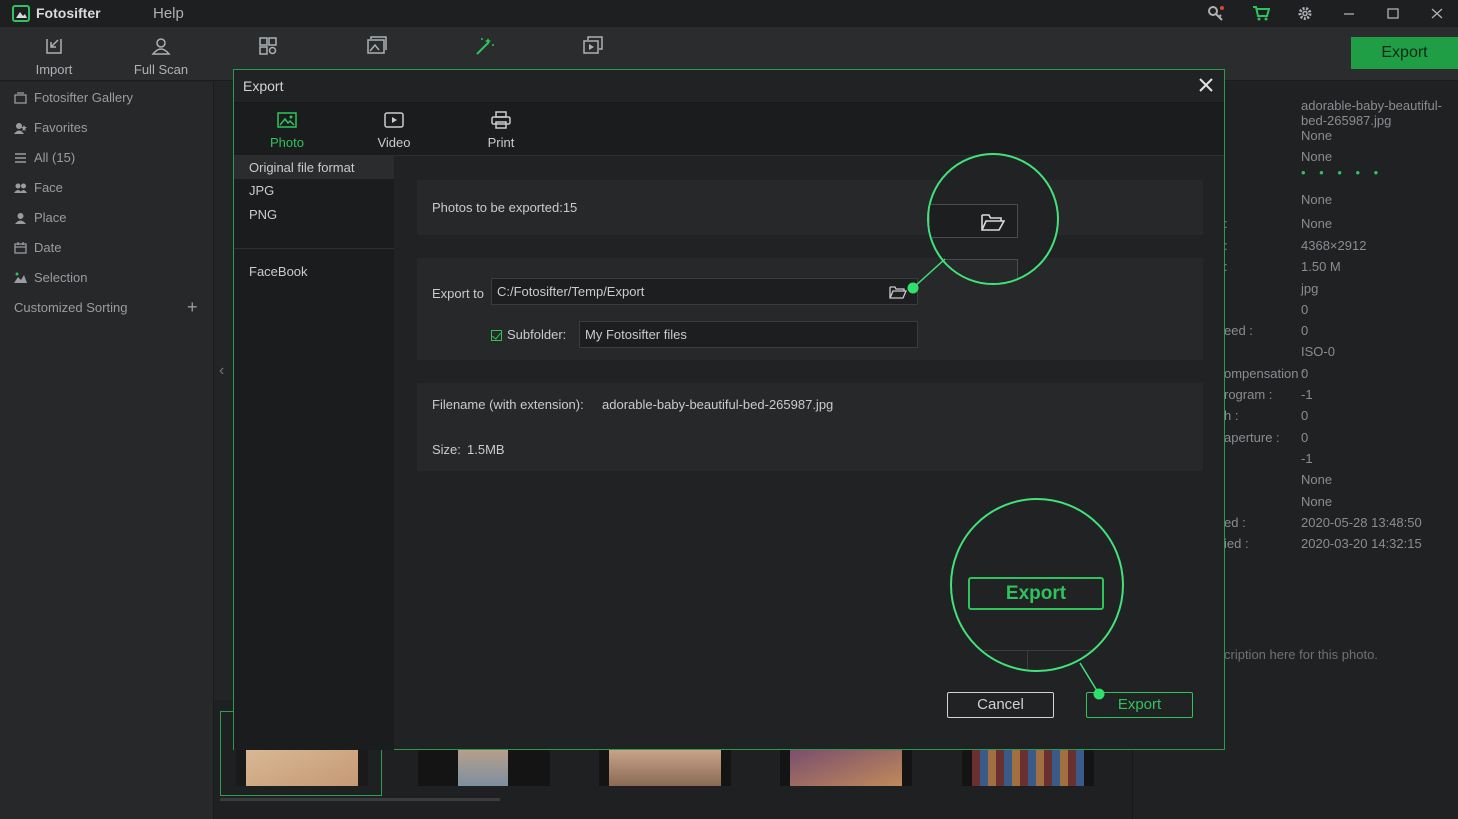 The image size is (1458, 819). What do you see at coordinates (21, 13) in the screenshot?
I see `fotosifter-logo-icon` at bounding box center [21, 13].